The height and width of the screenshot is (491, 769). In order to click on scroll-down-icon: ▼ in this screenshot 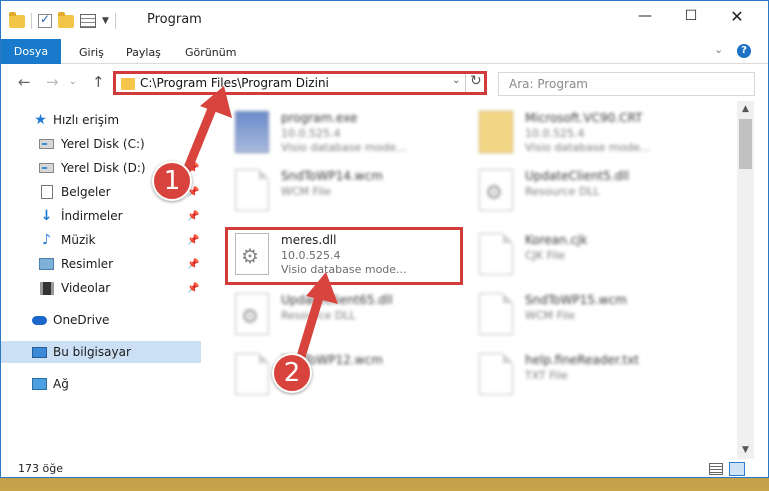, I will do `click(745, 450)`.